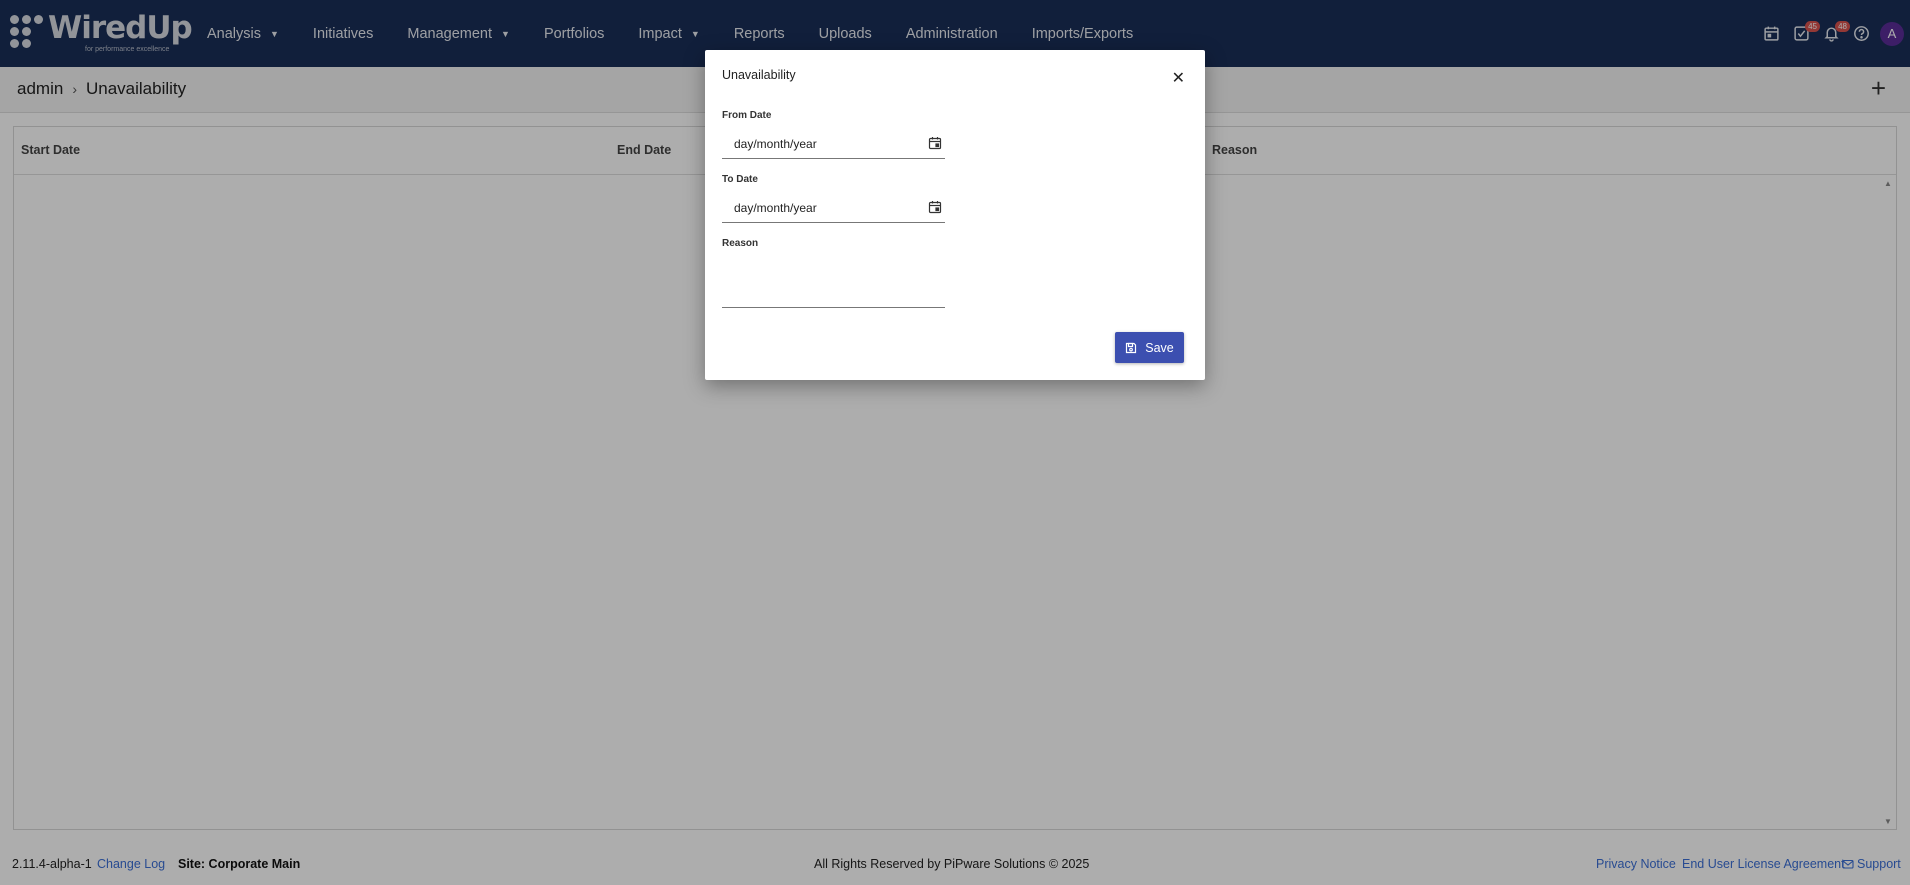 The width and height of the screenshot is (1910, 885). I want to click on from-date-label: From Date, so click(747, 115).